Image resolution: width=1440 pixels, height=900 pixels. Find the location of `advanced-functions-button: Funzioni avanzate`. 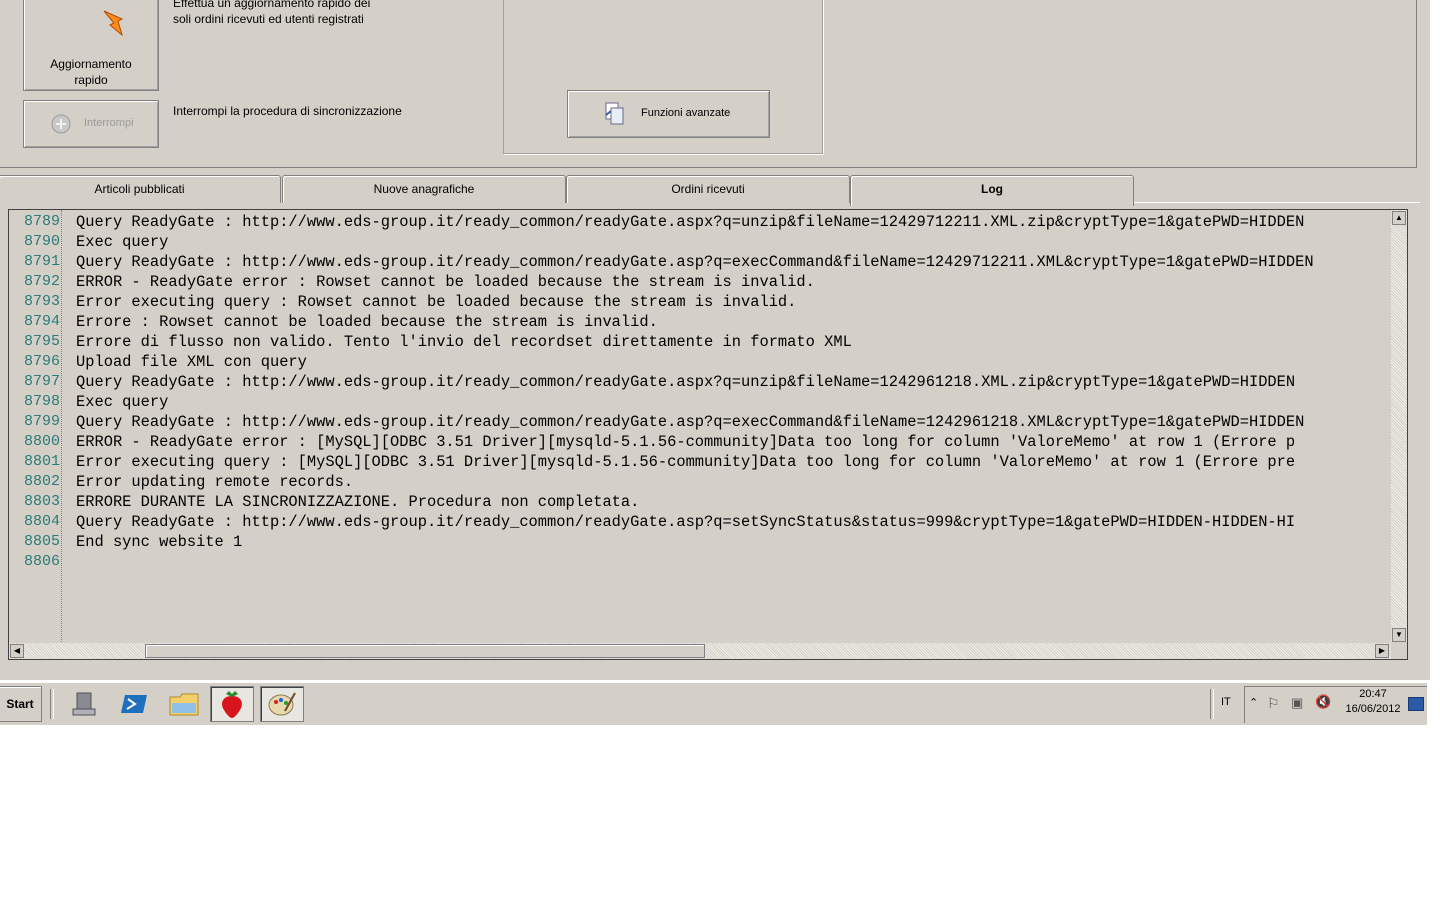

advanced-functions-button: Funzioni avanzate is located at coordinates (668, 114).